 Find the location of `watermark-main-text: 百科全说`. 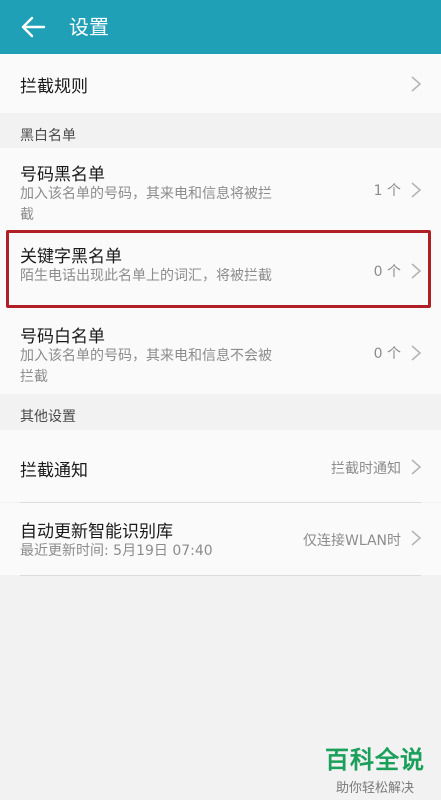

watermark-main-text: 百科全说 is located at coordinates (375, 760).